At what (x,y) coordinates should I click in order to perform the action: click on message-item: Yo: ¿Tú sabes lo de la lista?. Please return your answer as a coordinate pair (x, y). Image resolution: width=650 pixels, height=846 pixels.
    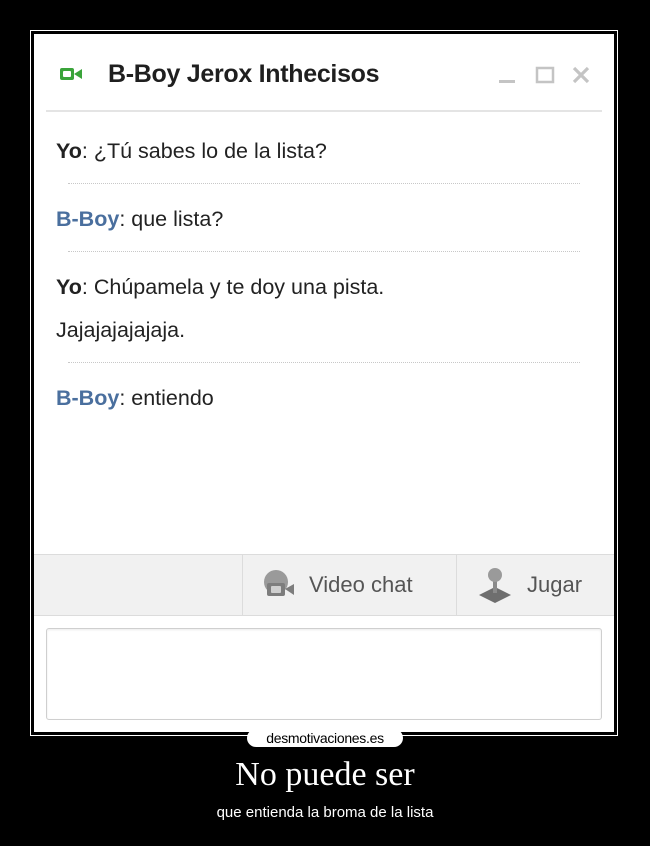
    Looking at the image, I should click on (324, 151).